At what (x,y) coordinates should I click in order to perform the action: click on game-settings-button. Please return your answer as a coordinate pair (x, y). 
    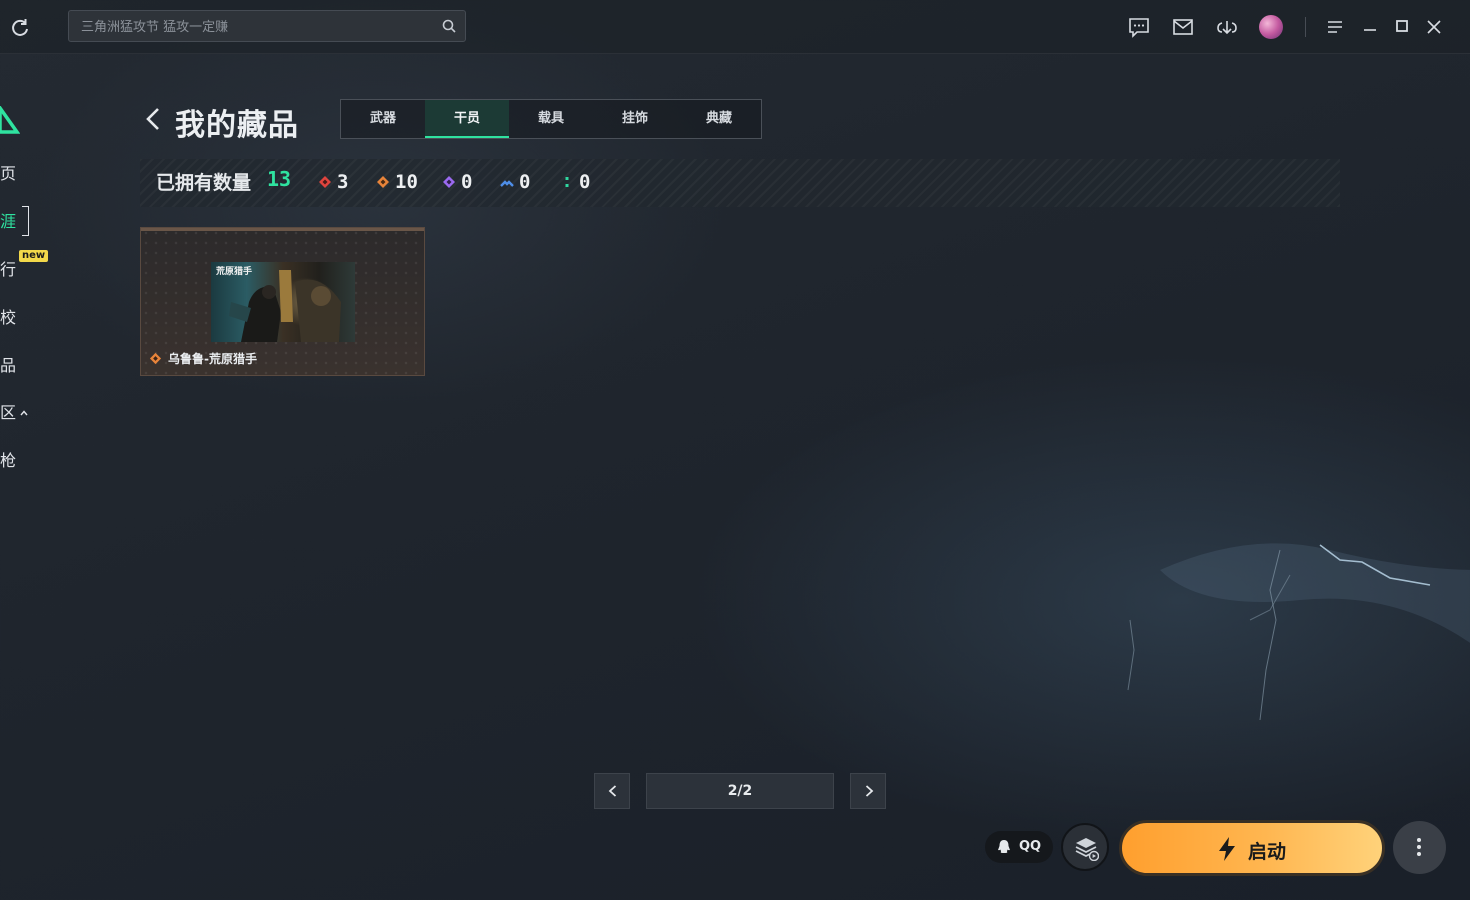
    Looking at the image, I should click on (1085, 847).